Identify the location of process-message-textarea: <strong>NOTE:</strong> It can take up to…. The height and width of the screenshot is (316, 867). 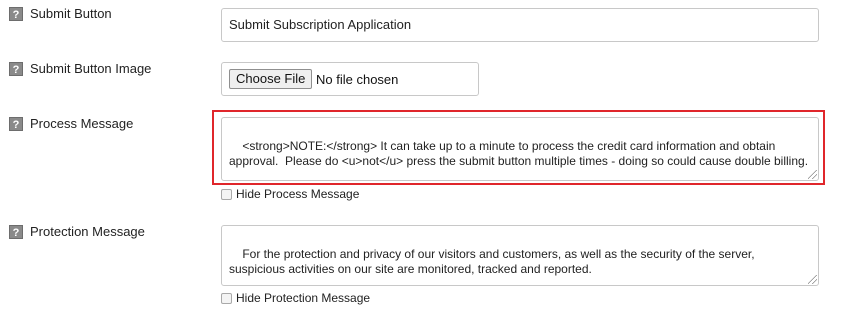
(520, 149).